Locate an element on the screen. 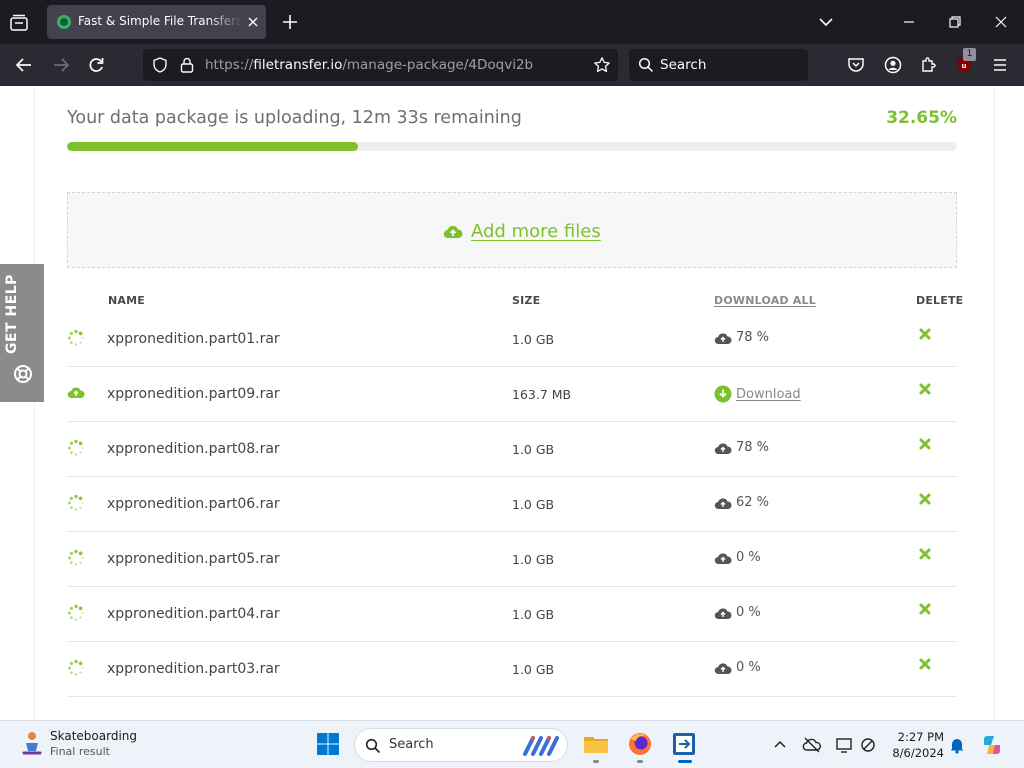 The height and width of the screenshot is (768, 1024). weather-widget: Skateboarding Final result is located at coordinates (90, 746).